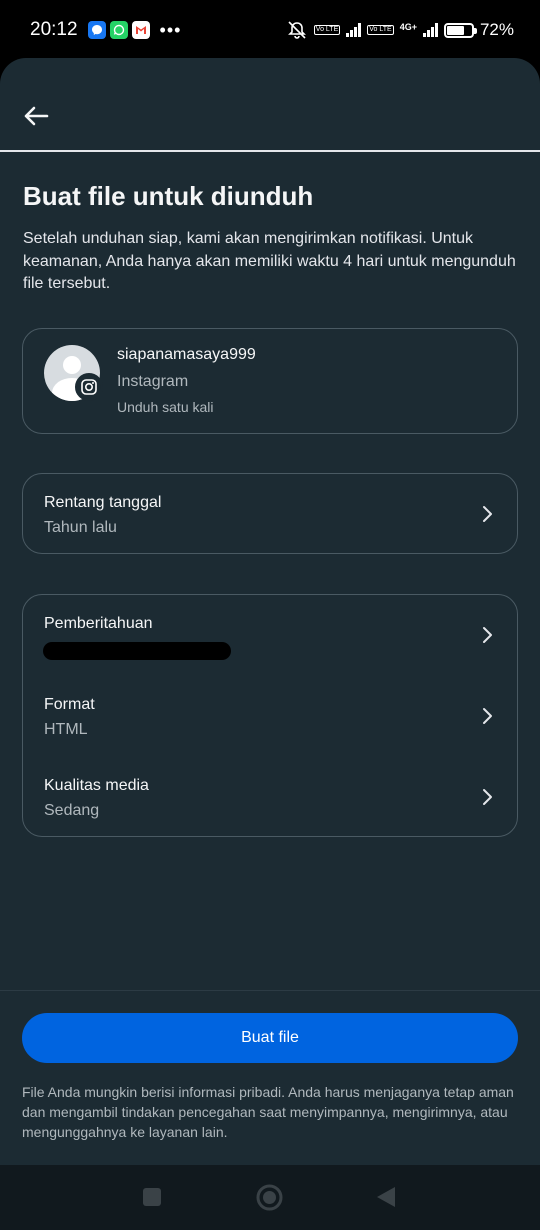 The height and width of the screenshot is (1230, 540). I want to click on recents-icon, so click(152, 1197).